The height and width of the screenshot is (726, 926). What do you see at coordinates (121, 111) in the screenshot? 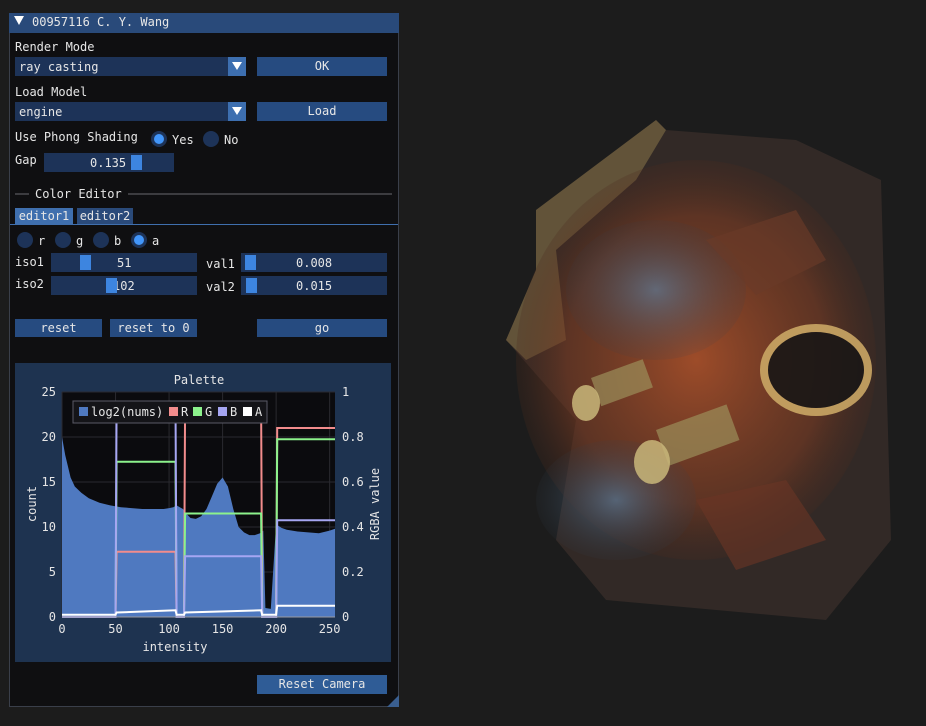
I see `load-model-combo: engine` at bounding box center [121, 111].